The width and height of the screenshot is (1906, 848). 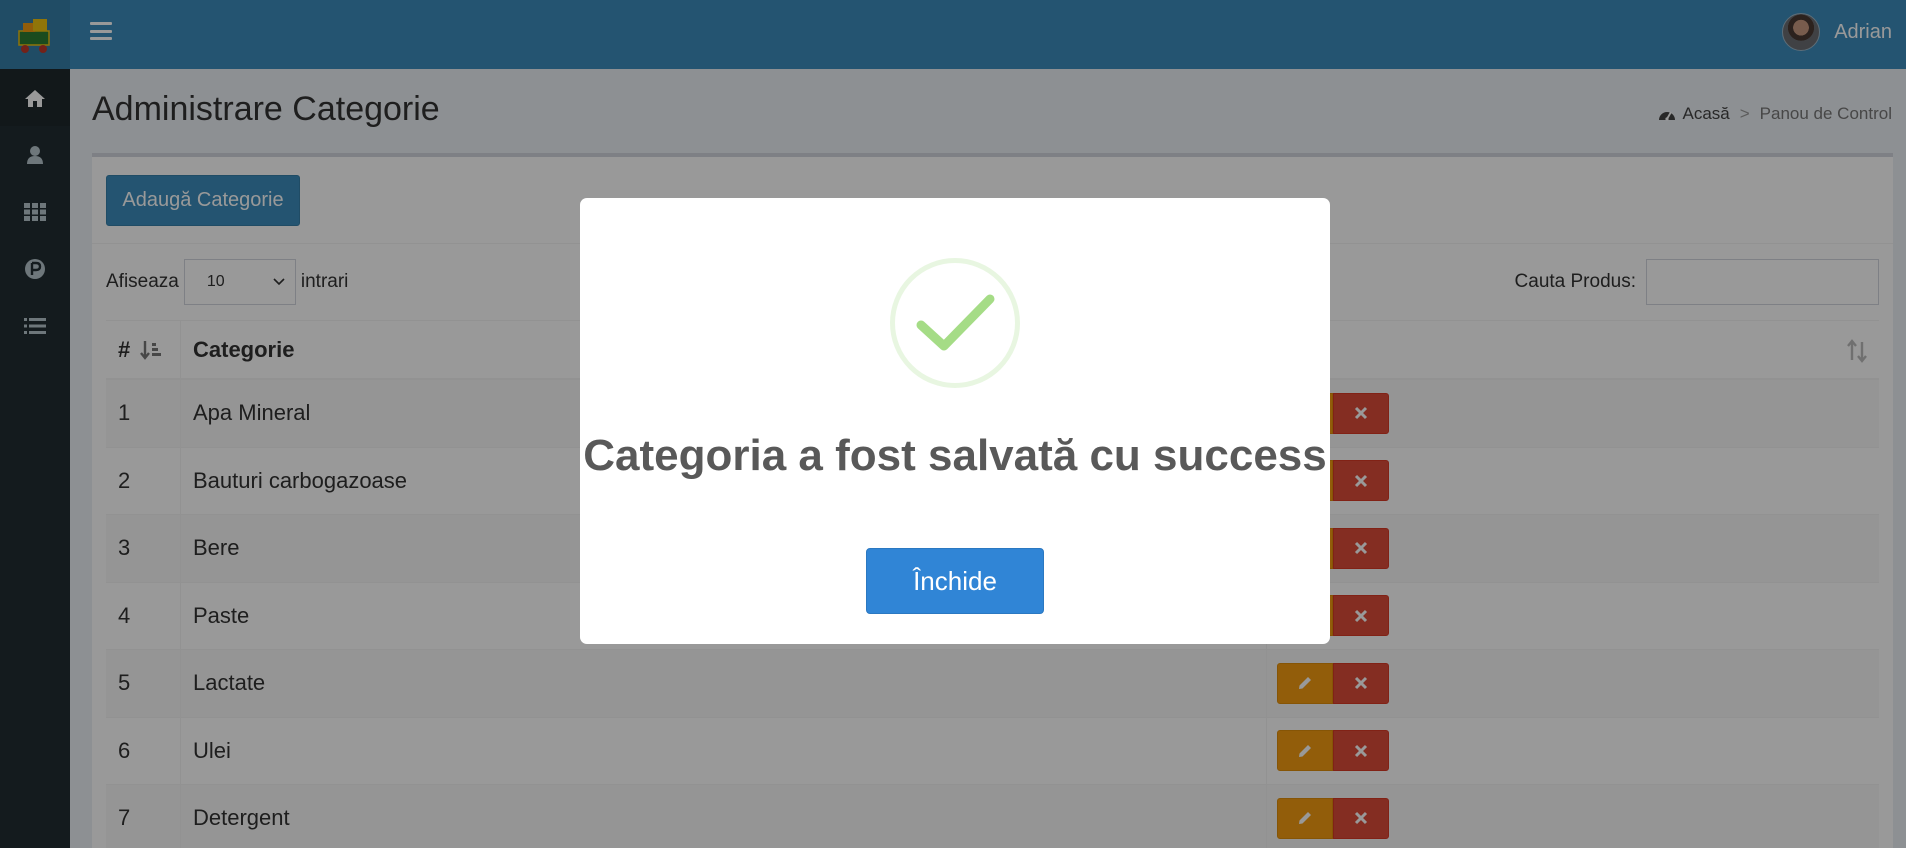 What do you see at coordinates (955, 455) in the screenshot?
I see `modal-title: Categoria a fost salvată cu success` at bounding box center [955, 455].